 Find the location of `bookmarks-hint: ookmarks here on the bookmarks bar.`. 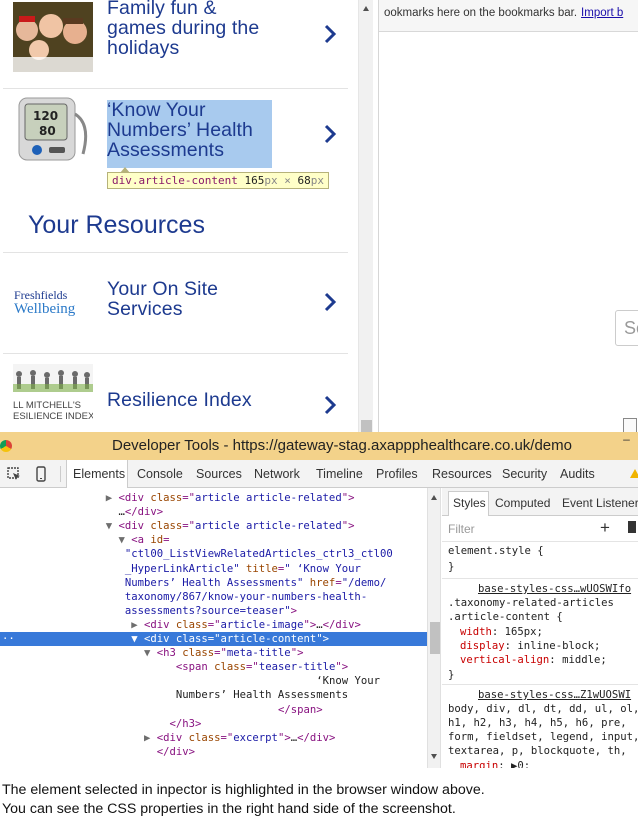

bookmarks-hint: ookmarks here on the bookmarks bar. is located at coordinates (481, 13).